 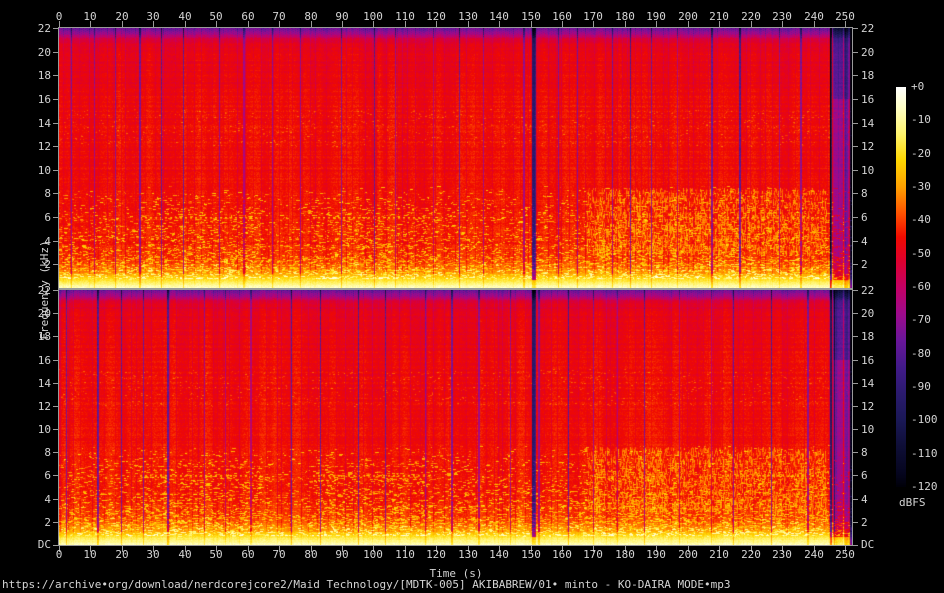 I want to click on time-tick-label: 230, so click(x=782, y=16).